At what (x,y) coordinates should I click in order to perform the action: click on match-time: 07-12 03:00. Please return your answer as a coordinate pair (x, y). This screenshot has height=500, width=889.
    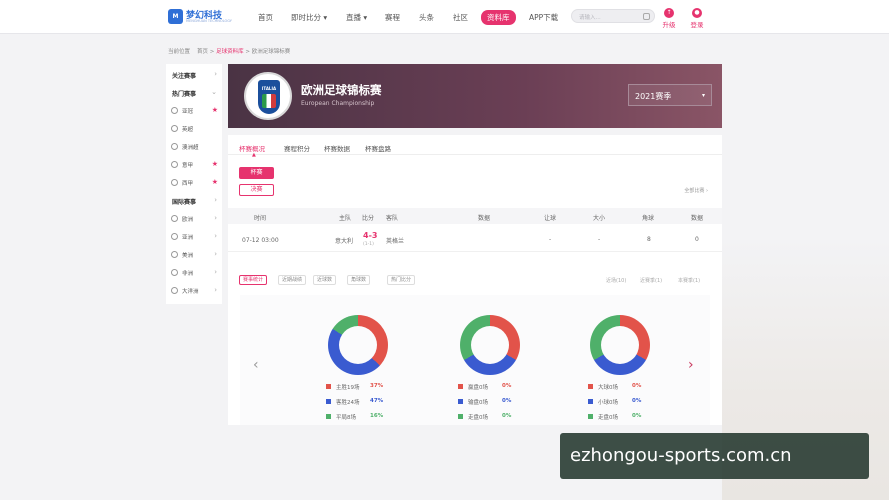
    Looking at the image, I should click on (260, 240).